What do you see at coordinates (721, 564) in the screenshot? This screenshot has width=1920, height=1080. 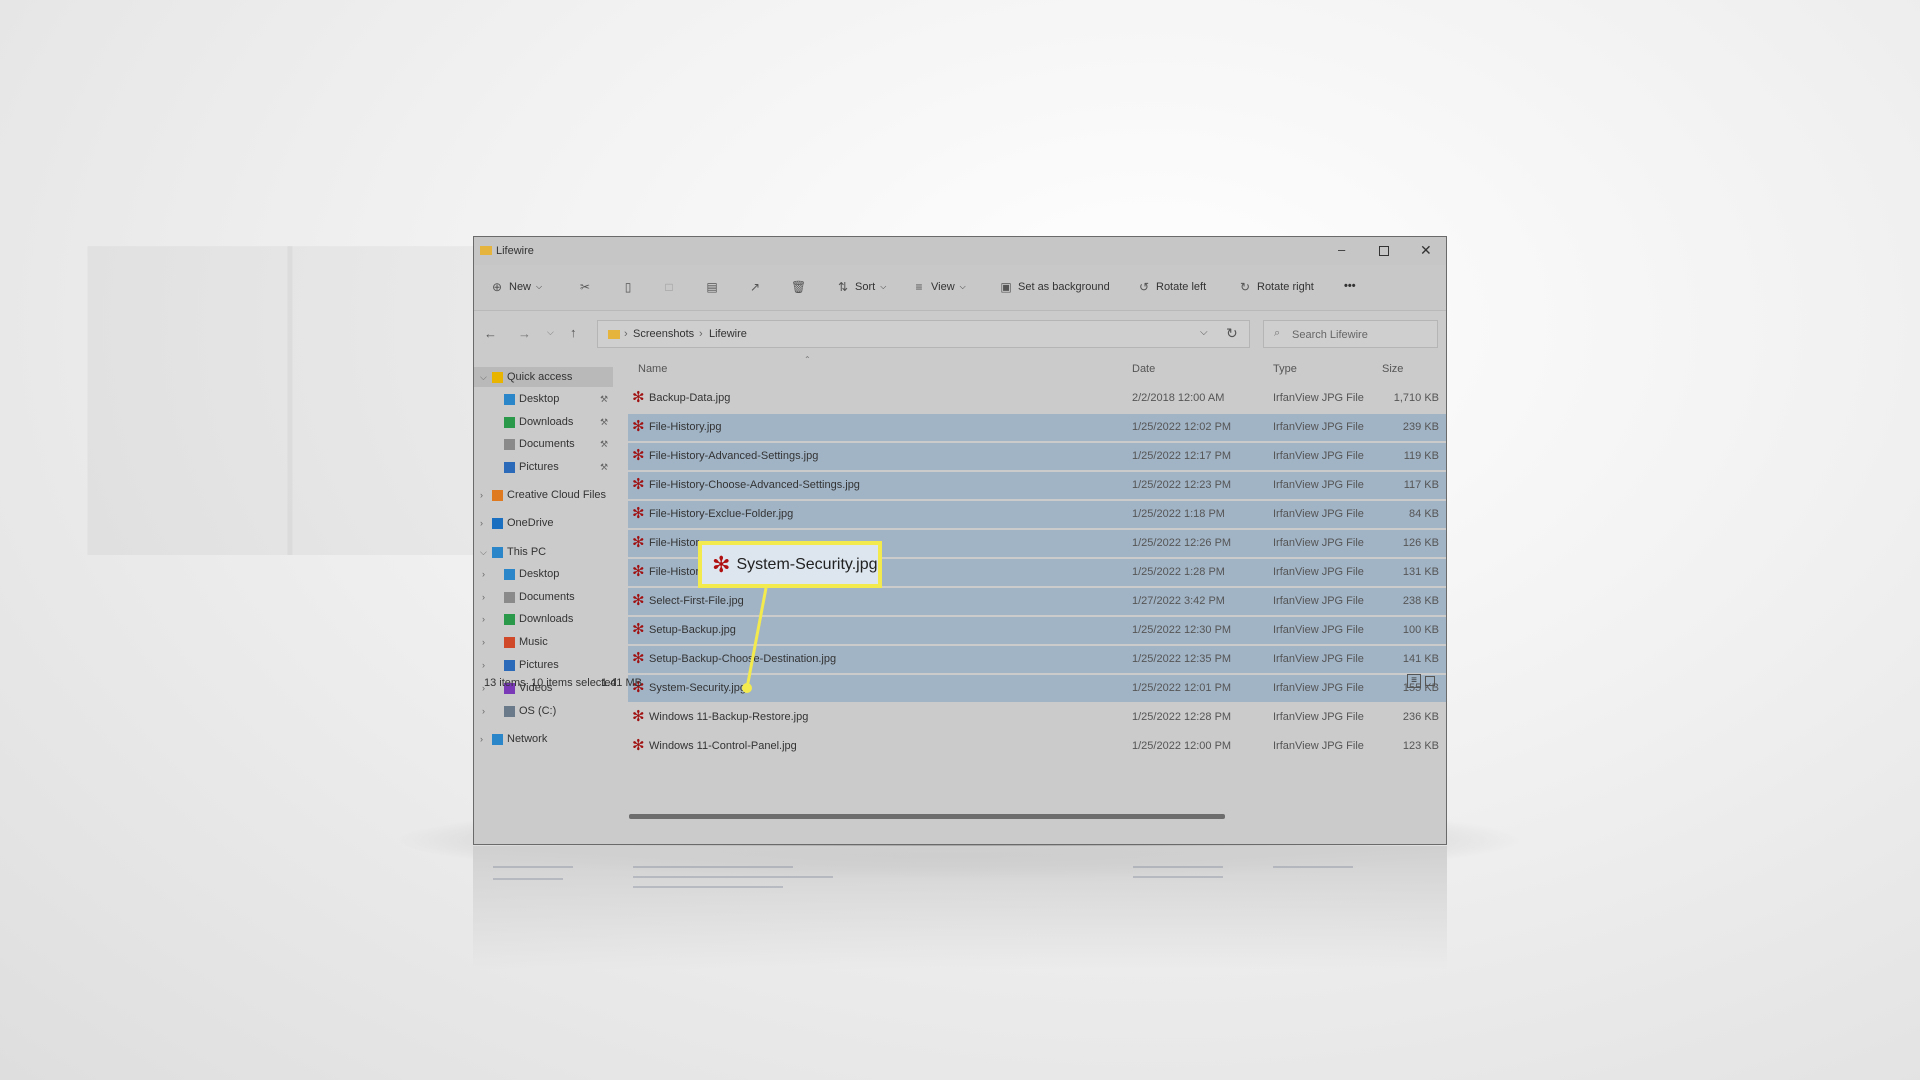 I see `irfanview-file-icon: ✻` at bounding box center [721, 564].